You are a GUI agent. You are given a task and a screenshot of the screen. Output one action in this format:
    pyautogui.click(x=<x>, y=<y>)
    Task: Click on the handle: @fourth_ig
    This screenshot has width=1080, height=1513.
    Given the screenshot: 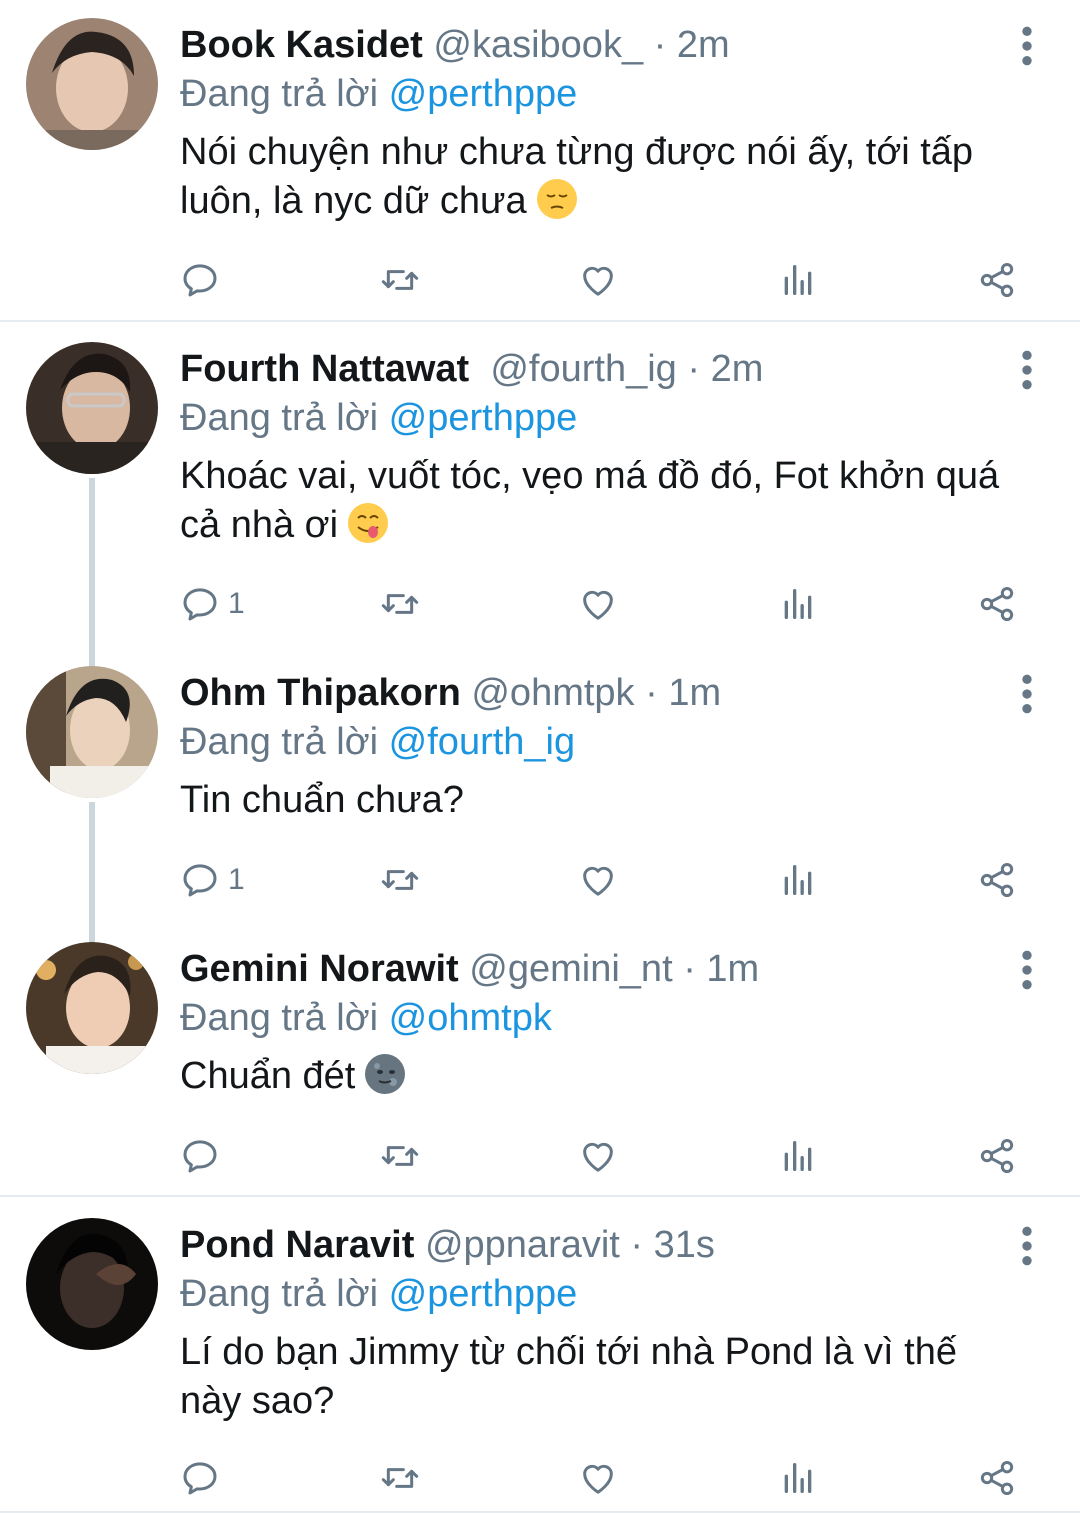 What is the action you would take?
    pyautogui.click(x=583, y=369)
    